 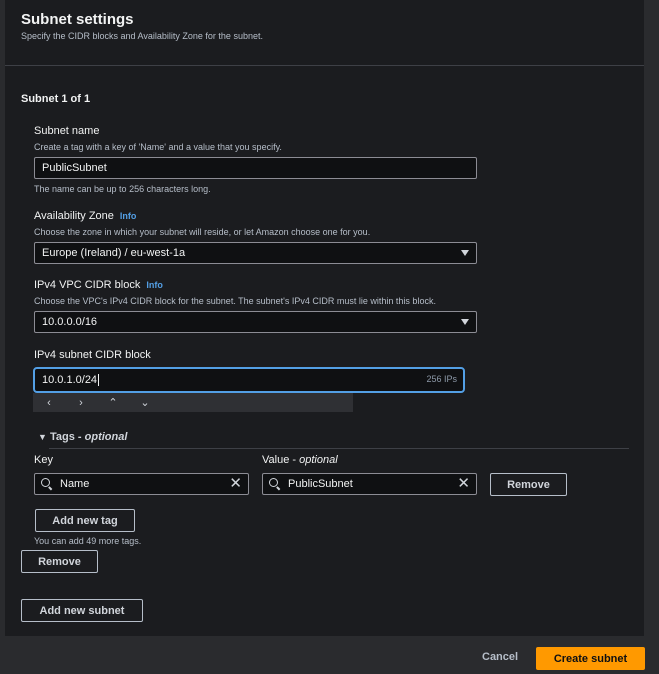 I want to click on availability-zone-select: Europe (Ireland) / eu-west-1a, so click(x=255, y=253).